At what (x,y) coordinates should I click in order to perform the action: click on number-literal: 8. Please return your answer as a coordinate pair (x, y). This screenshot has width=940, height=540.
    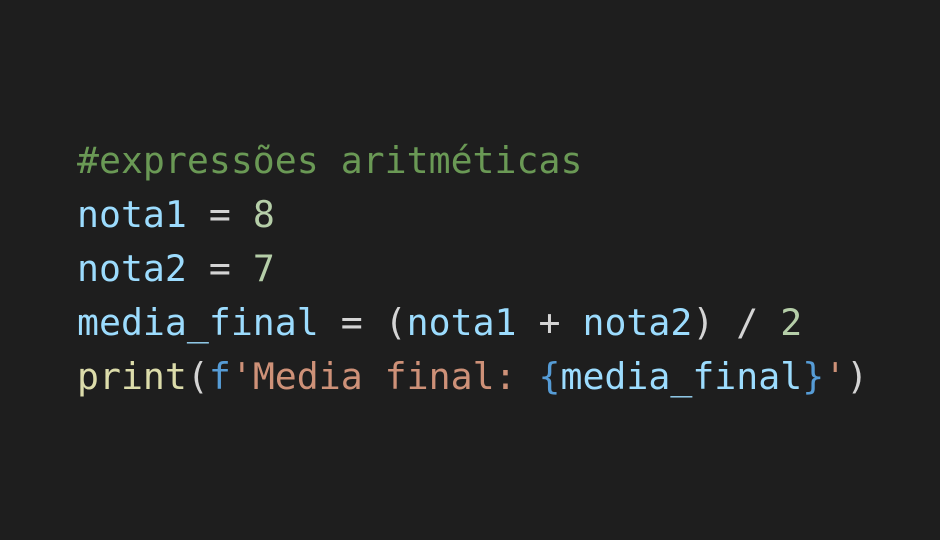
    Looking at the image, I should click on (263, 214).